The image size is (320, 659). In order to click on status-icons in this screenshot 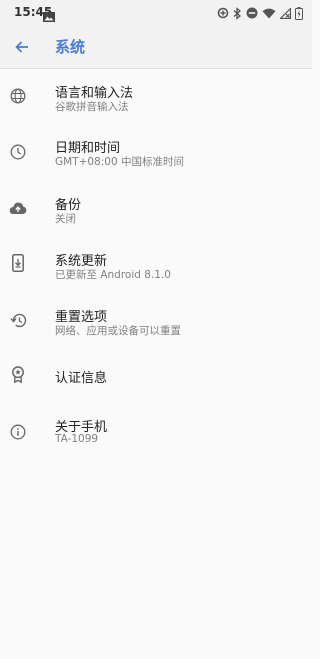, I will do `click(260, 13)`.